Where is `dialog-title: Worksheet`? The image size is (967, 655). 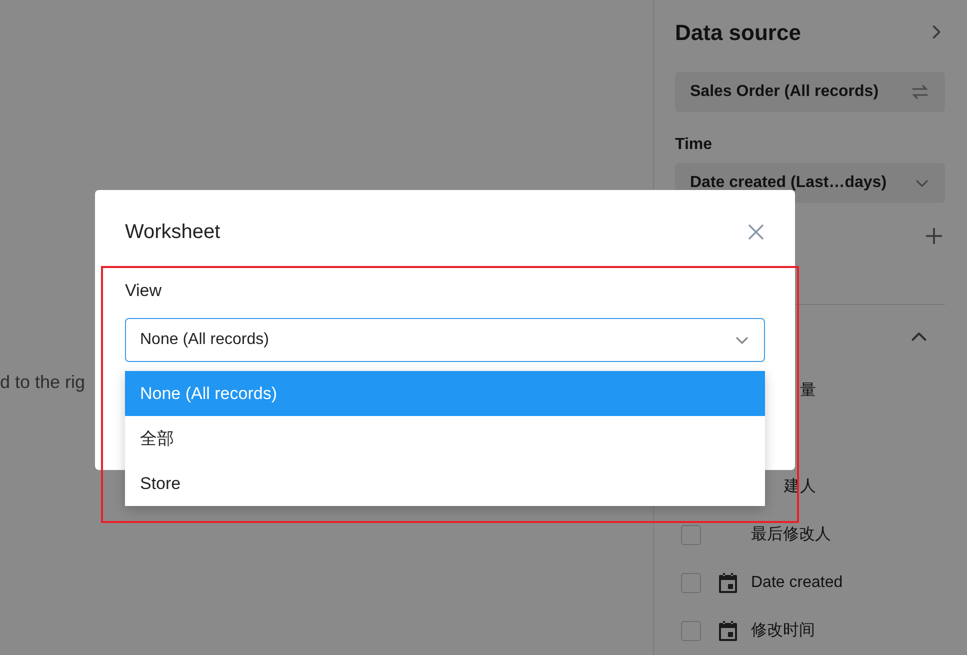
dialog-title: Worksheet is located at coordinates (172, 232).